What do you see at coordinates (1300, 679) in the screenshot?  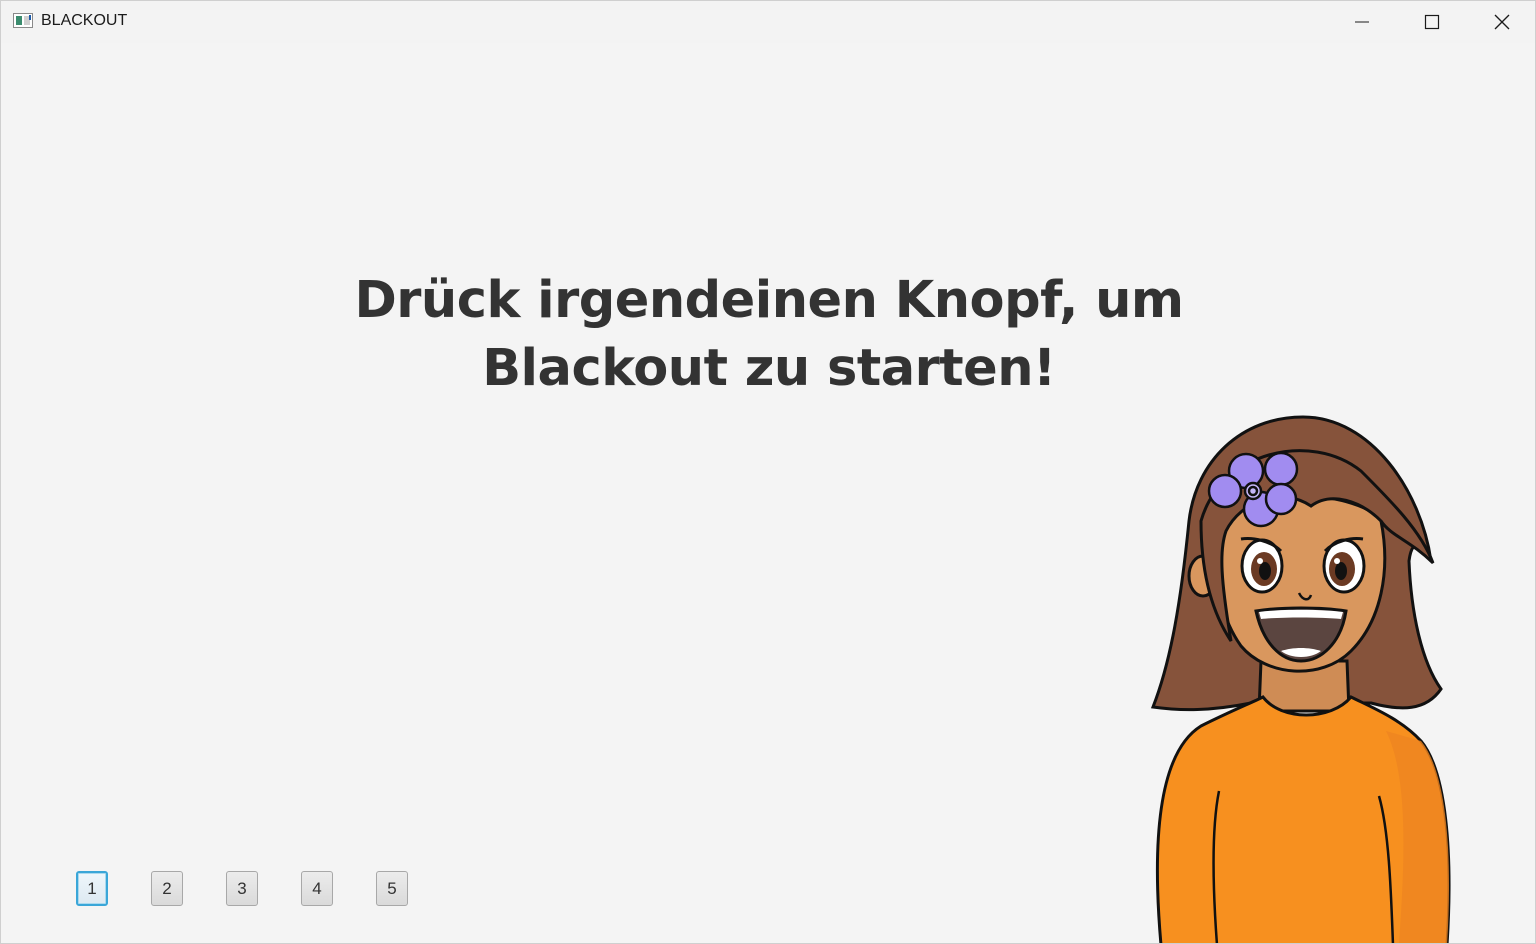 I see `girl-with-flower-illustration` at bounding box center [1300, 679].